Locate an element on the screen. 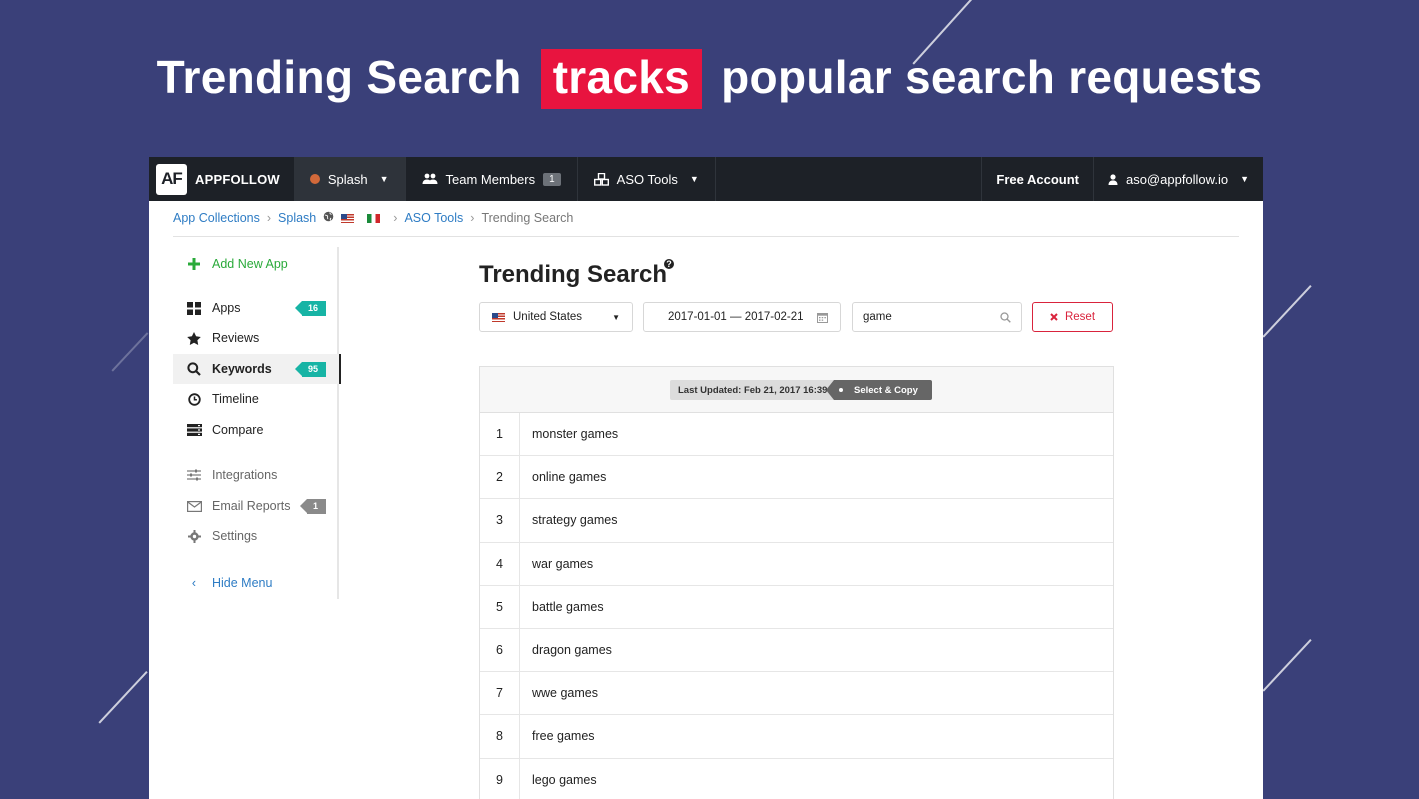 This screenshot has height=799, width=1419. table-row: 9 lego games is located at coordinates (796, 778).